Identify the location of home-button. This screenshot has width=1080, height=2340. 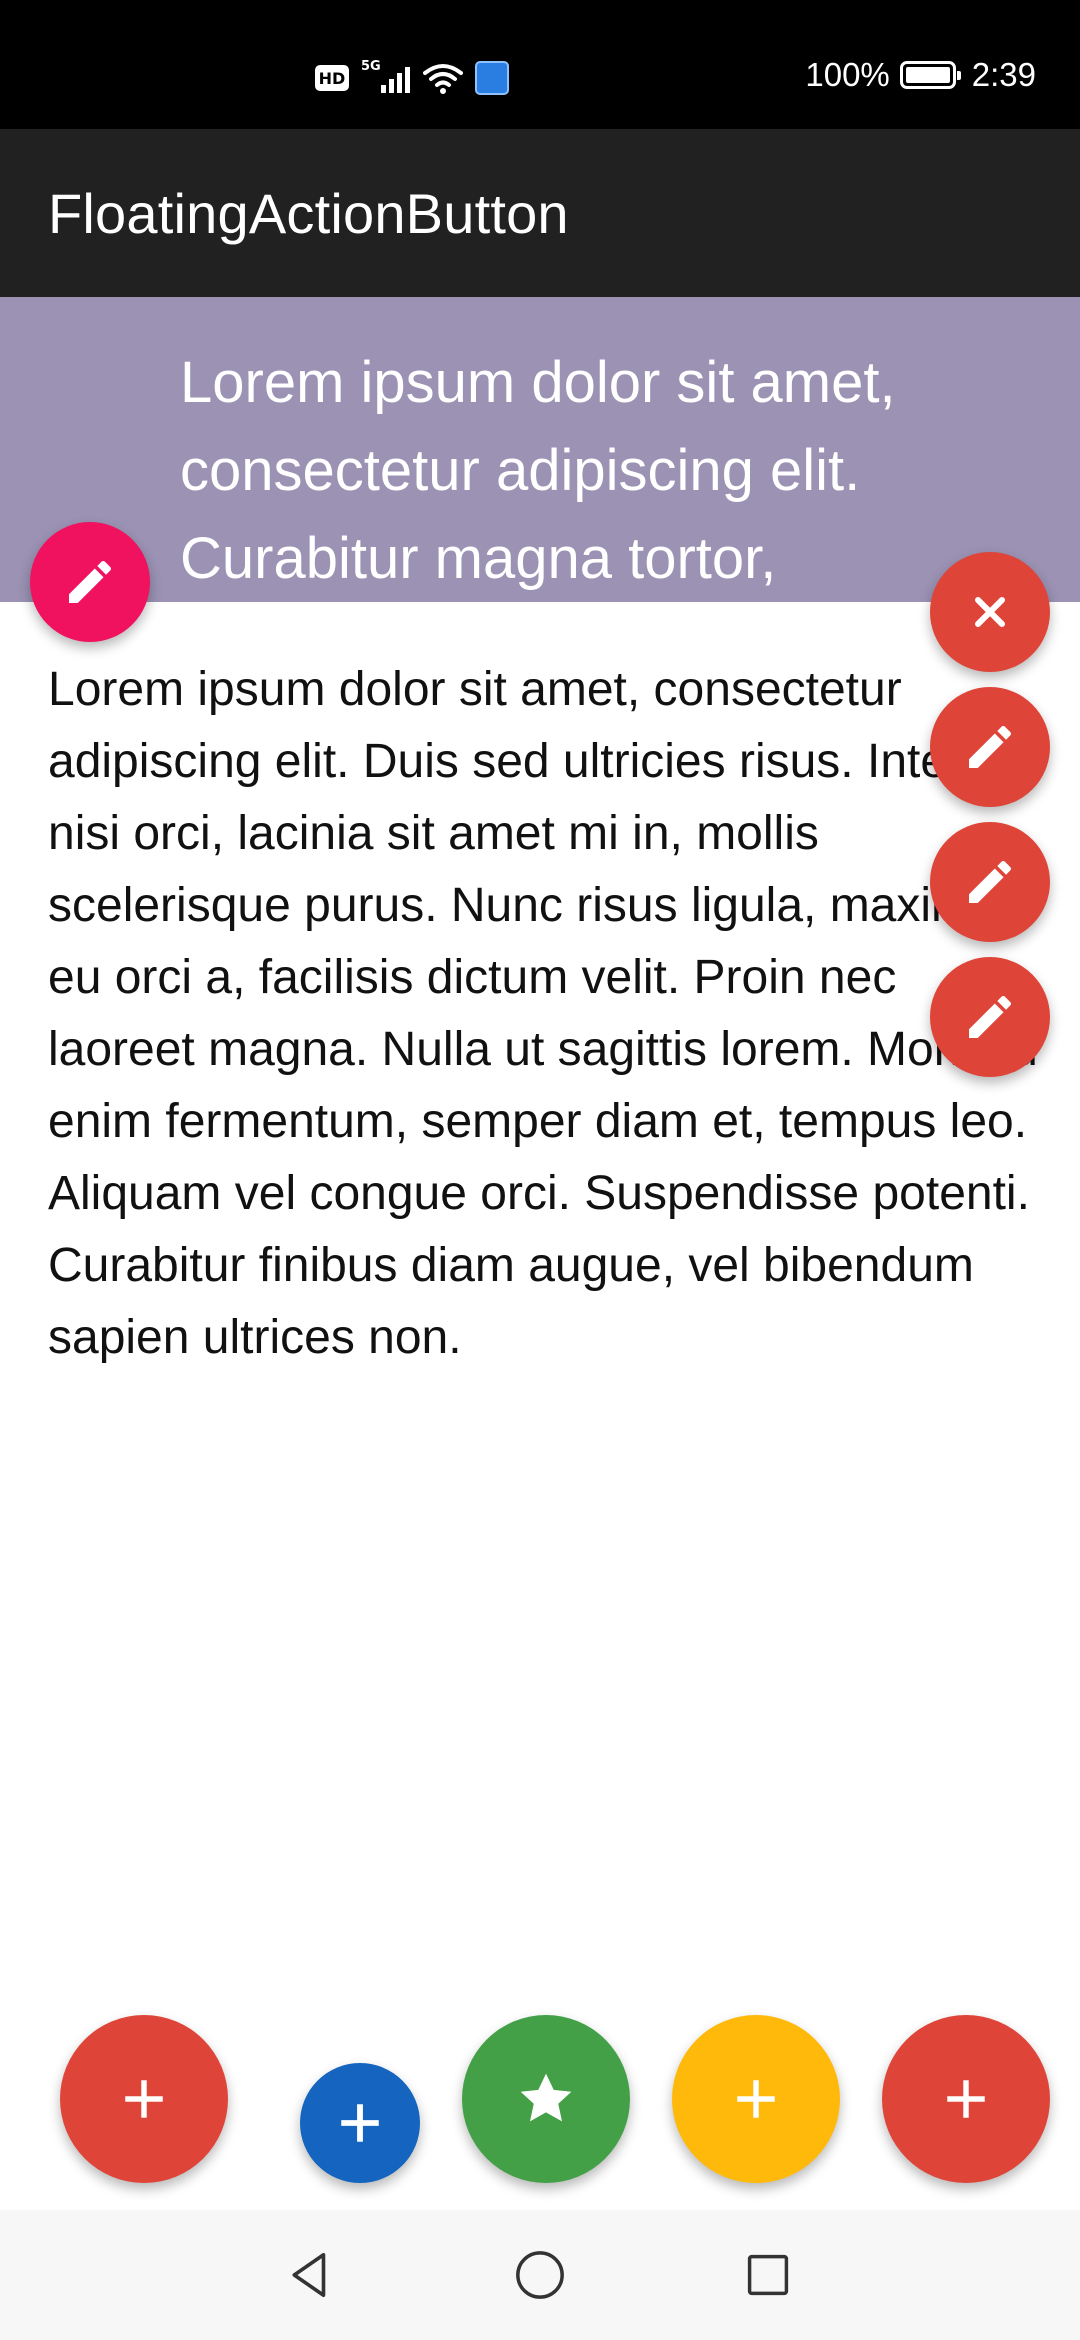
(540, 2275).